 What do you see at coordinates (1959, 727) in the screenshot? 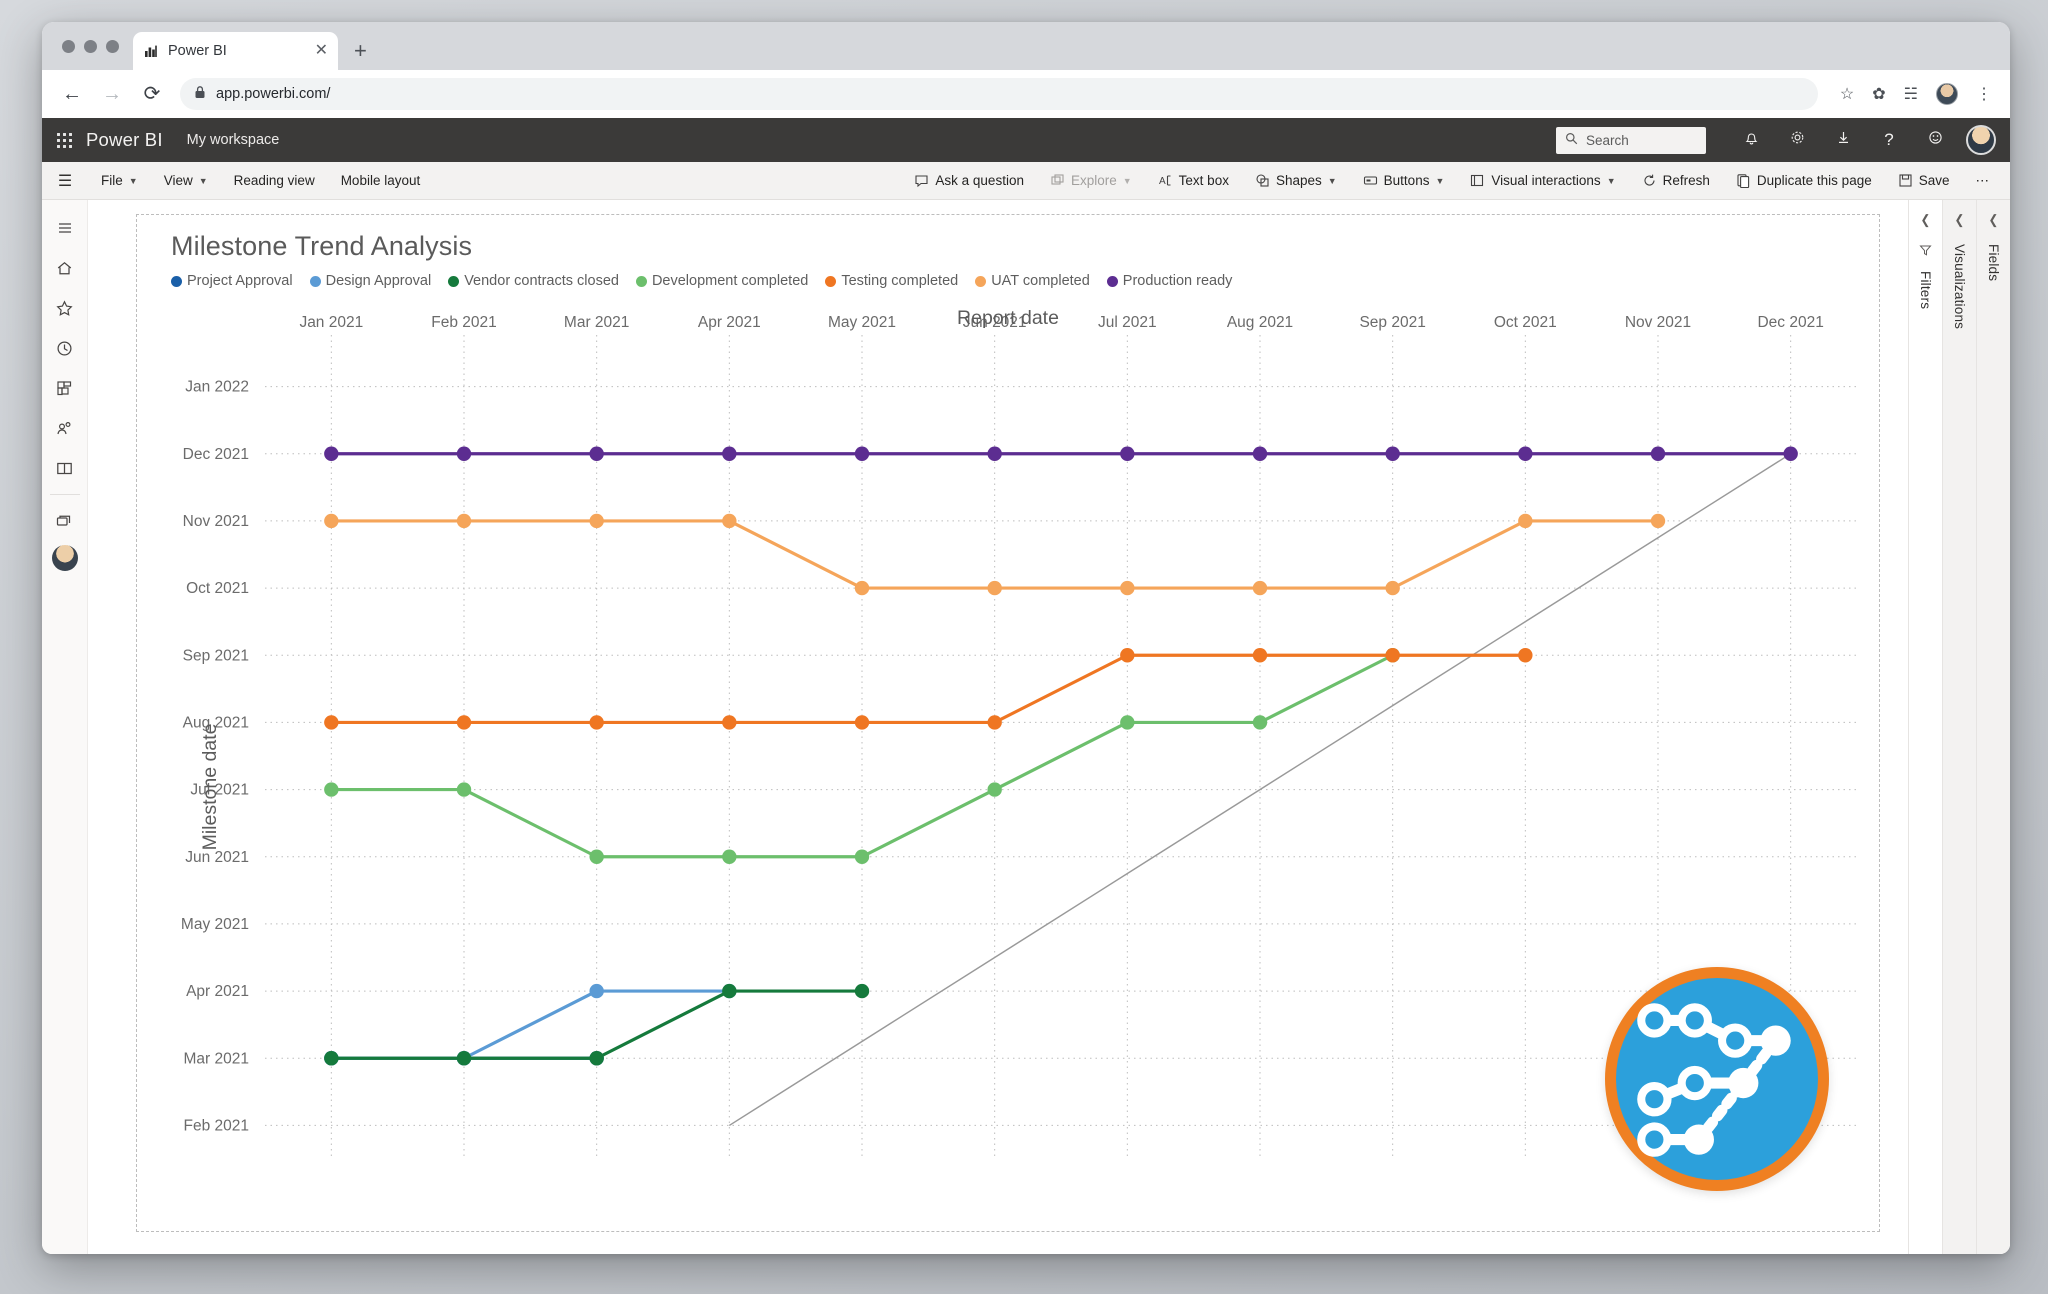
I see `visualizations-panel: ❮ Visualizations` at bounding box center [1959, 727].